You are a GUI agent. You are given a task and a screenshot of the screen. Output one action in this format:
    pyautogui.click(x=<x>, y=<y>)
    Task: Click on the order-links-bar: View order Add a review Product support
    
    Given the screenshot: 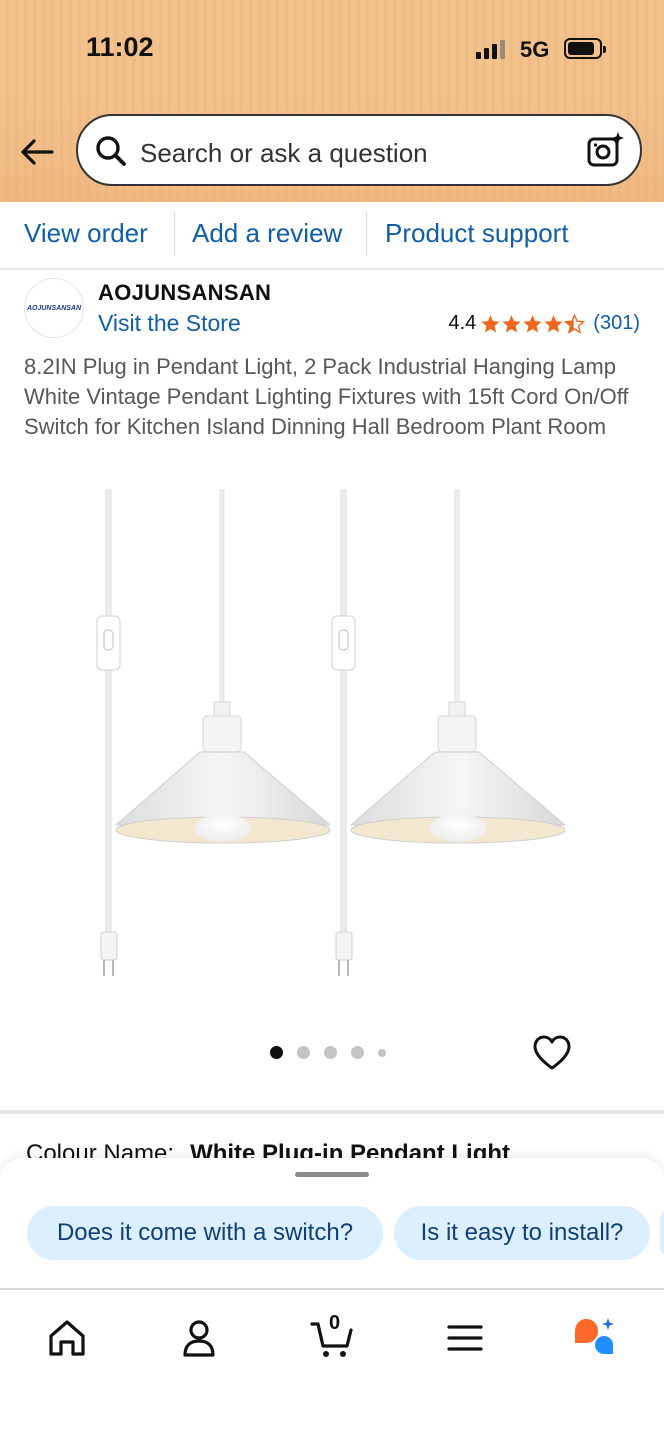 What is the action you would take?
    pyautogui.click(x=332, y=236)
    